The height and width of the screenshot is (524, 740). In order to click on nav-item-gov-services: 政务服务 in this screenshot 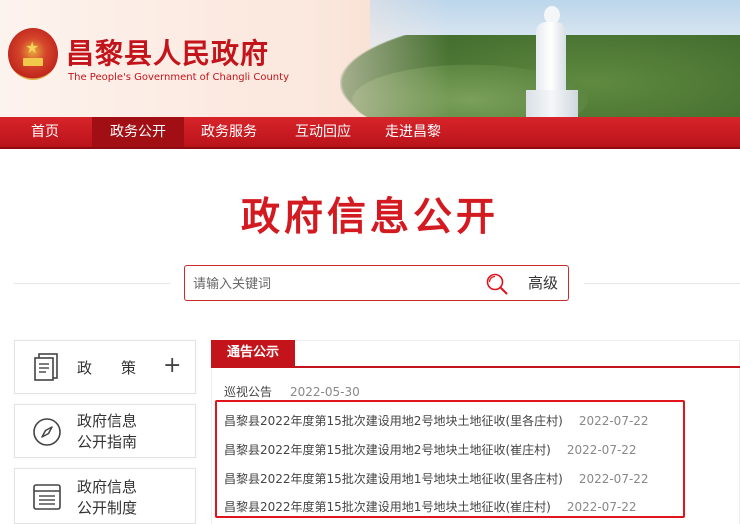, I will do `click(229, 132)`.